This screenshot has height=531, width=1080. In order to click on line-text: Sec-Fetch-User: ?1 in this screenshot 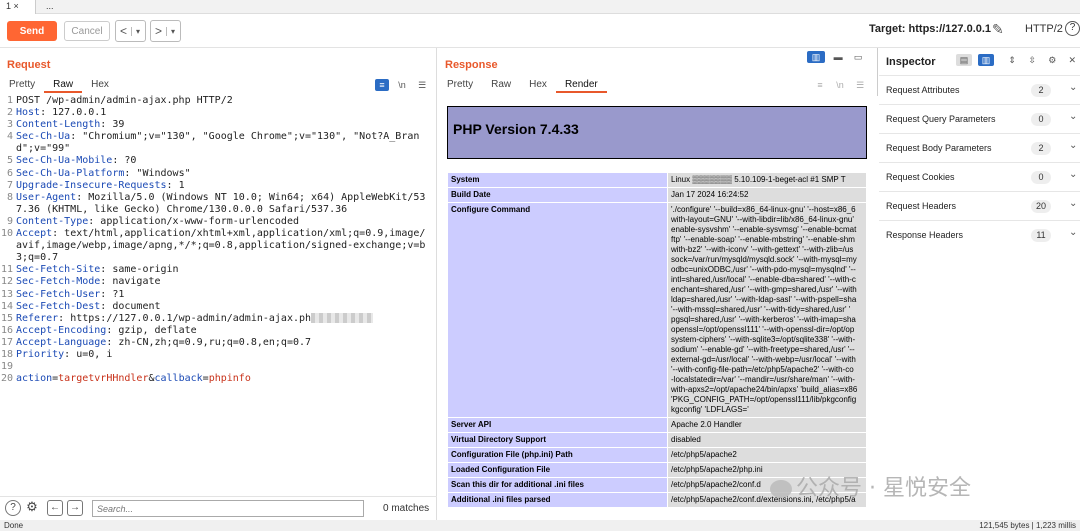, I will do `click(70, 294)`.